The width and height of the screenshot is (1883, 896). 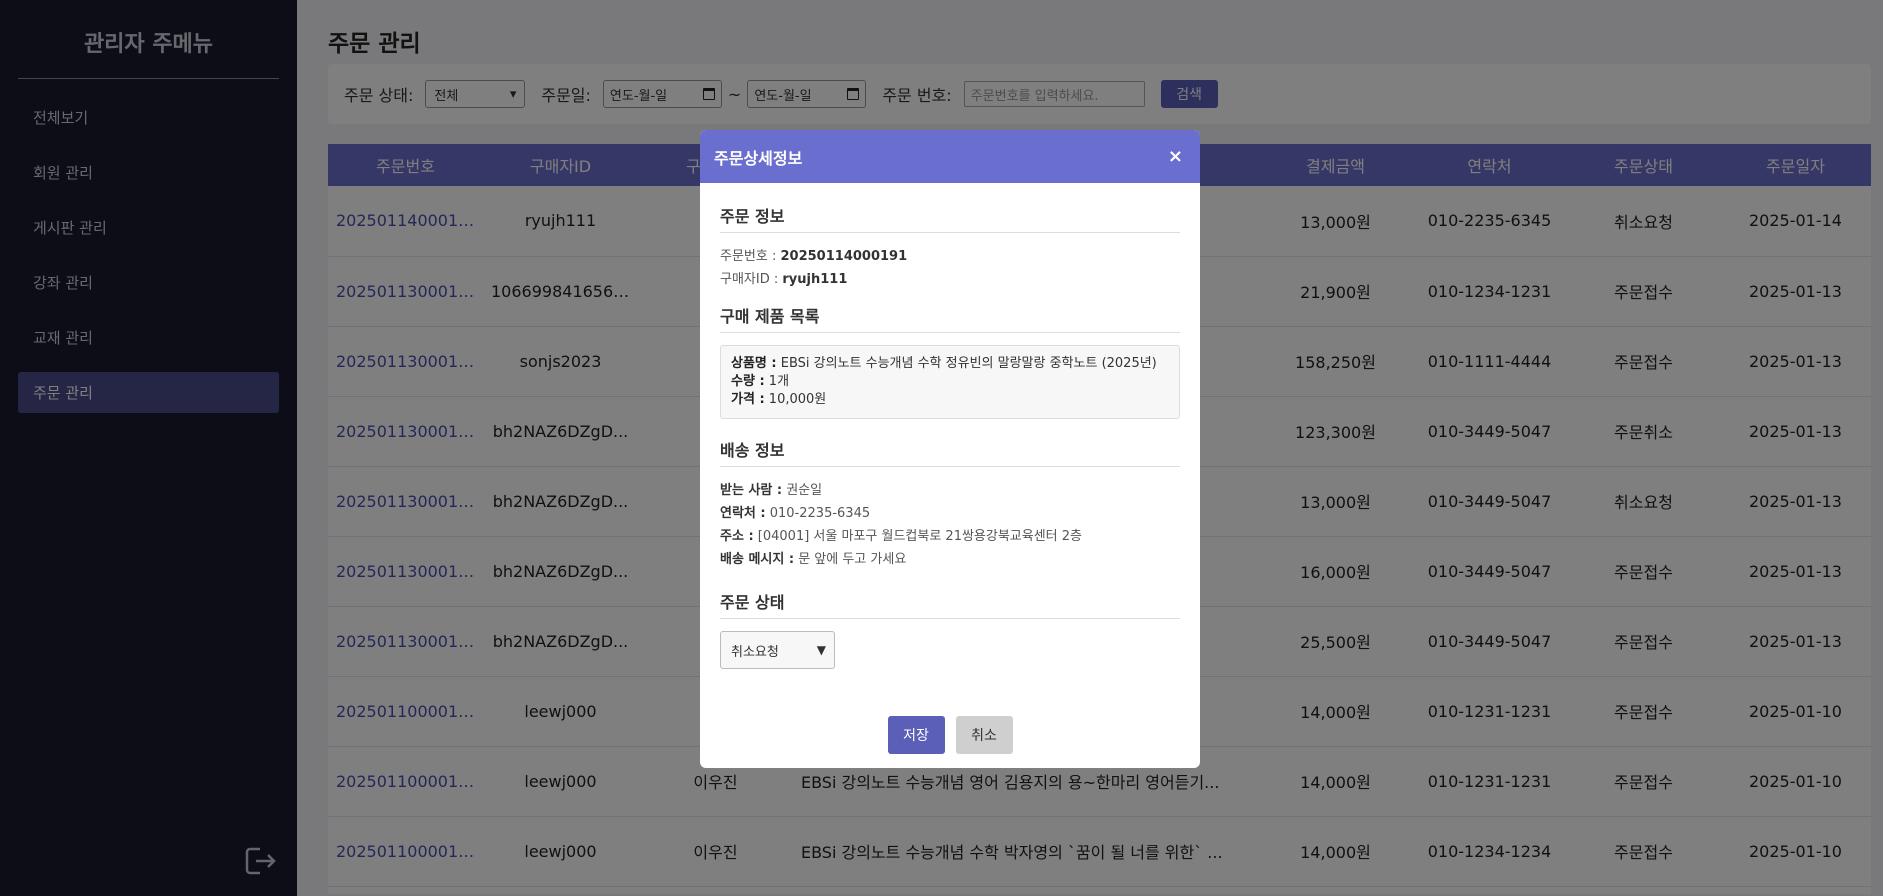 I want to click on product-qty-label: 수량 :, so click(x=748, y=381).